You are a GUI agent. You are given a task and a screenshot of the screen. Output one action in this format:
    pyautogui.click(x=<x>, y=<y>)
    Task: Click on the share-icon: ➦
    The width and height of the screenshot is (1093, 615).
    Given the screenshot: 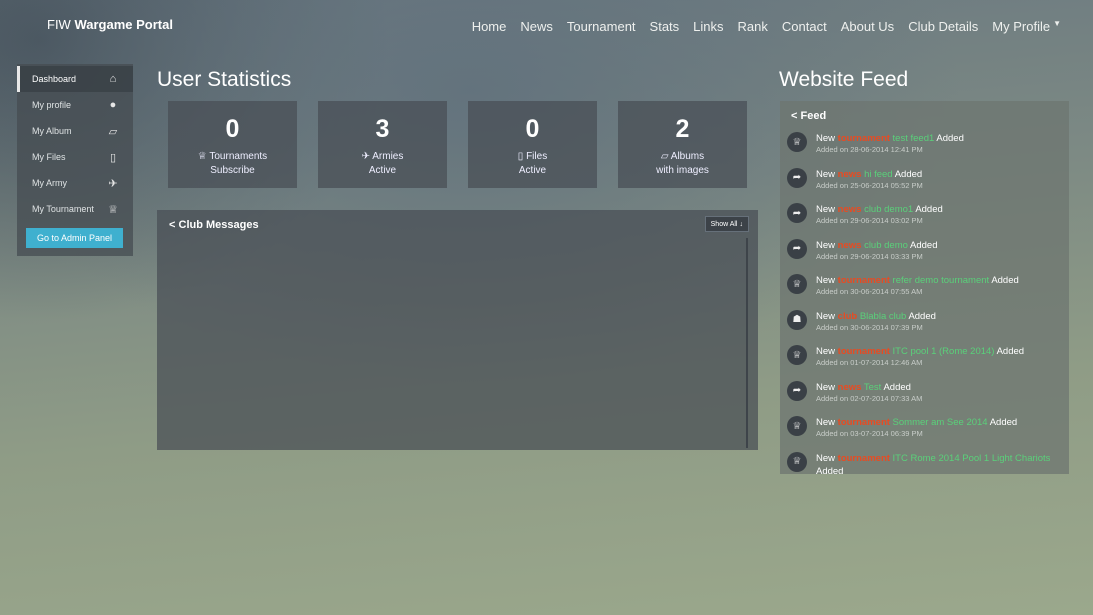 What is the action you would take?
    pyautogui.click(x=797, y=177)
    